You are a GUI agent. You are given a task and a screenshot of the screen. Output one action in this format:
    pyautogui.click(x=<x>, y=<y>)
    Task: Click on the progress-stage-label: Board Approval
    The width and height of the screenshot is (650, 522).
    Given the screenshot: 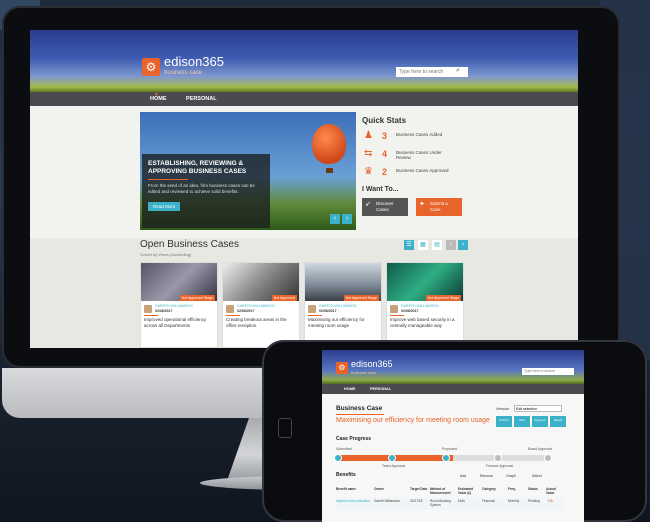 What is the action you would take?
    pyautogui.click(x=540, y=449)
    